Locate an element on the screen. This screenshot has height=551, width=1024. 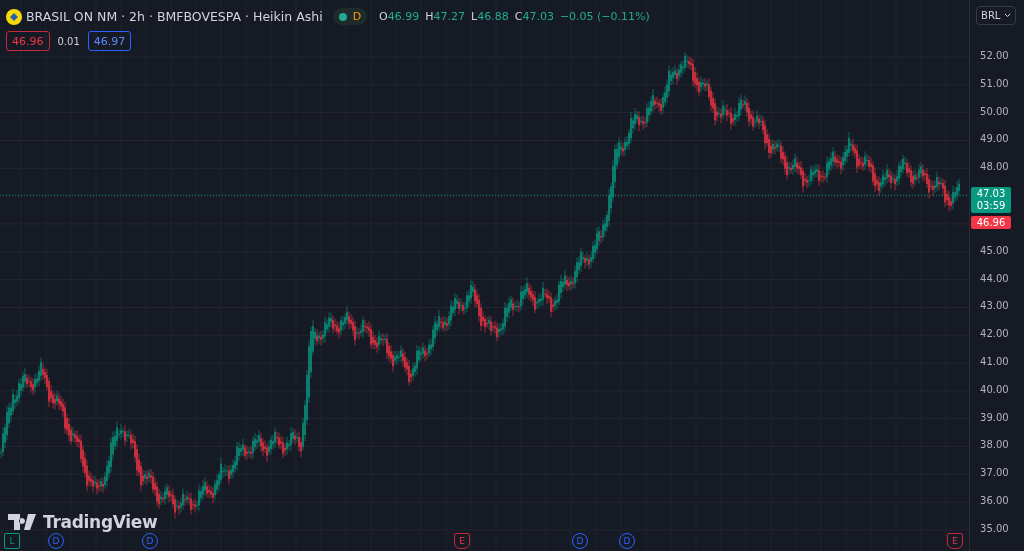
price-tick: 42.00 is located at coordinates (994, 334).